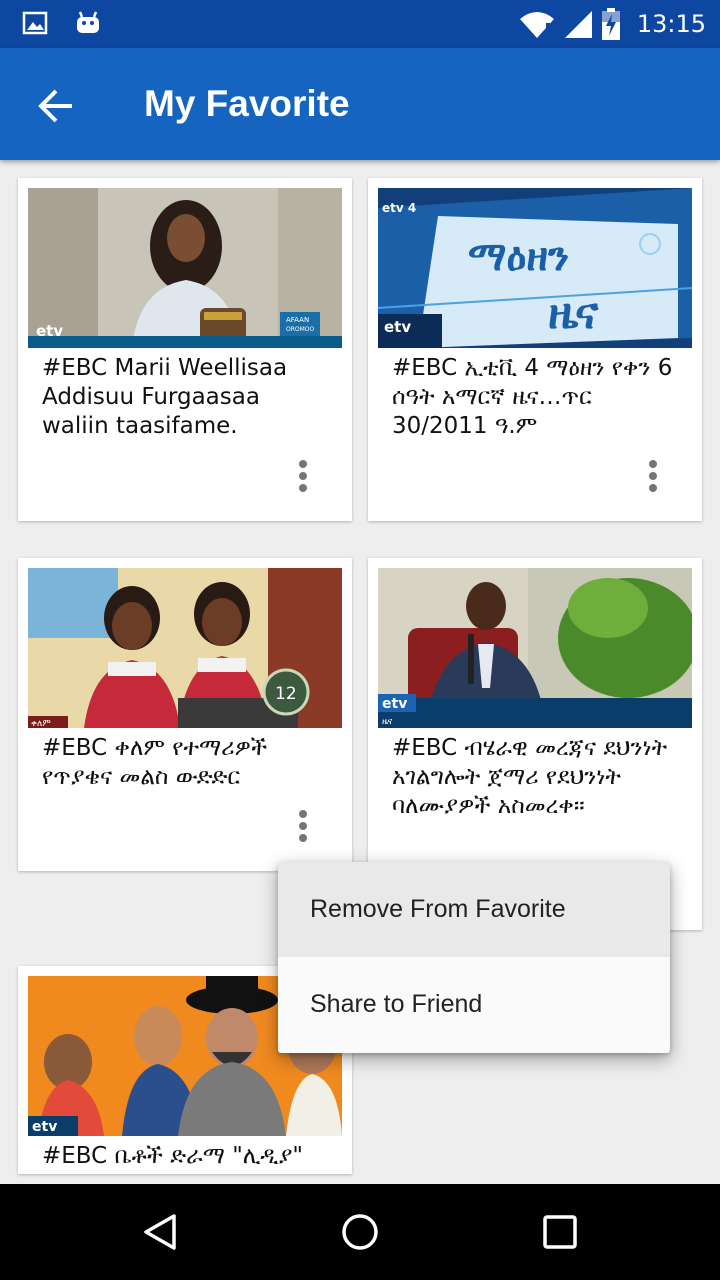 This screenshot has width=720, height=1280. I want to click on status-bar: 13:15, so click(360, 24).